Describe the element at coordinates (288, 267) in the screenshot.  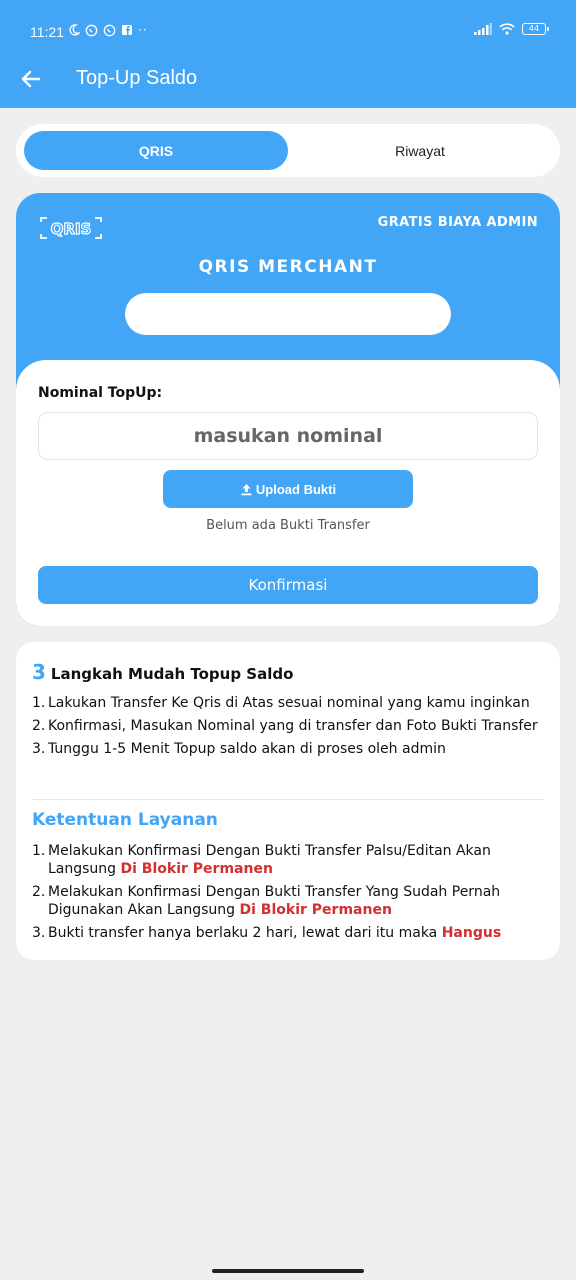
I see `merchant-label: QRIS MERCHANT` at that location.